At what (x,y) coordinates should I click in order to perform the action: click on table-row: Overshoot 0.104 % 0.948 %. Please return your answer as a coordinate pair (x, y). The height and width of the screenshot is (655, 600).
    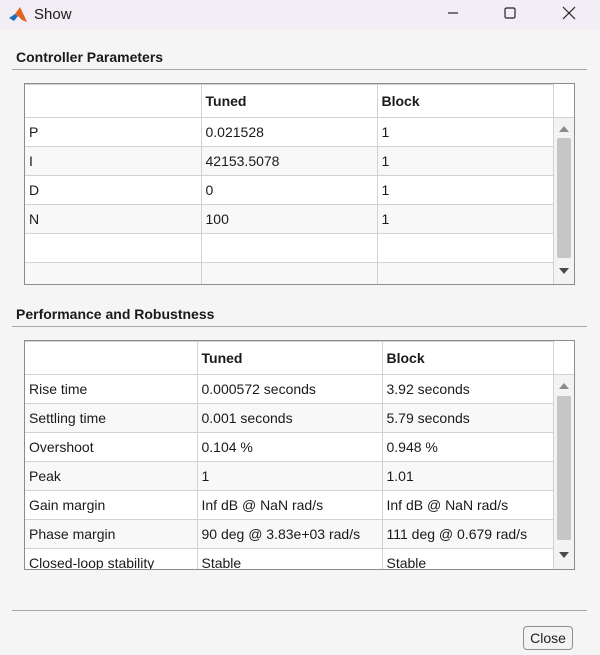
    Looking at the image, I should click on (289, 447).